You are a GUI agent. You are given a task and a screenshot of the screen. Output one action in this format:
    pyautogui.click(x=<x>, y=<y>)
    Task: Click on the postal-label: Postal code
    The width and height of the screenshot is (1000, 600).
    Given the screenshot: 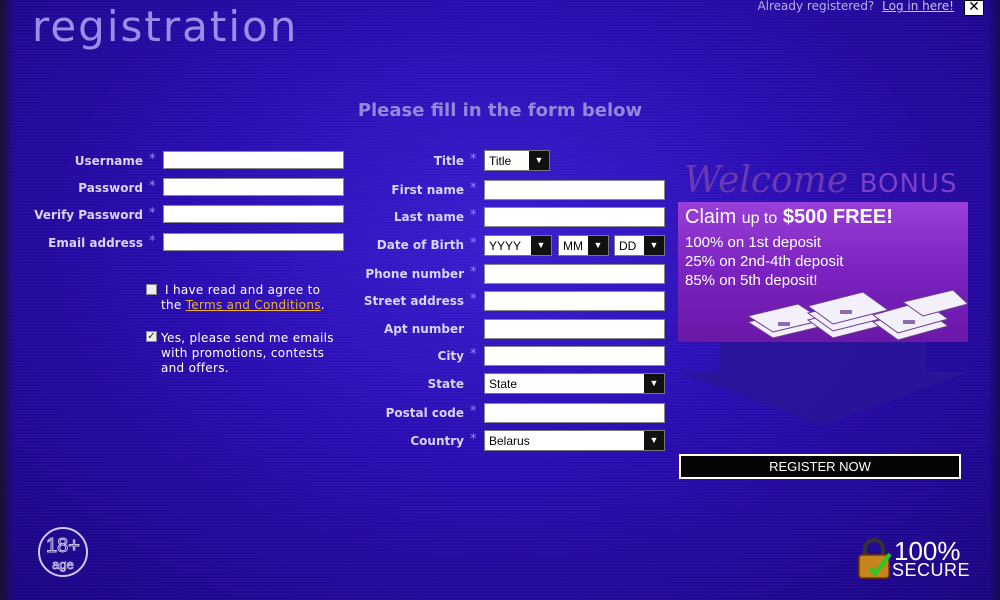 What is the action you would take?
    pyautogui.click(x=424, y=413)
    